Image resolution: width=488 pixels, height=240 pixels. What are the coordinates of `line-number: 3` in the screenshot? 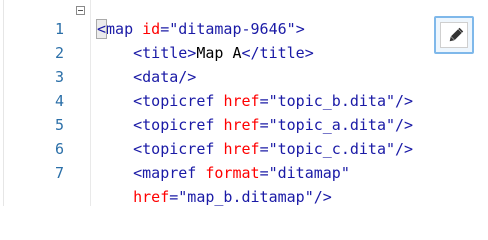 It's located at (59, 77).